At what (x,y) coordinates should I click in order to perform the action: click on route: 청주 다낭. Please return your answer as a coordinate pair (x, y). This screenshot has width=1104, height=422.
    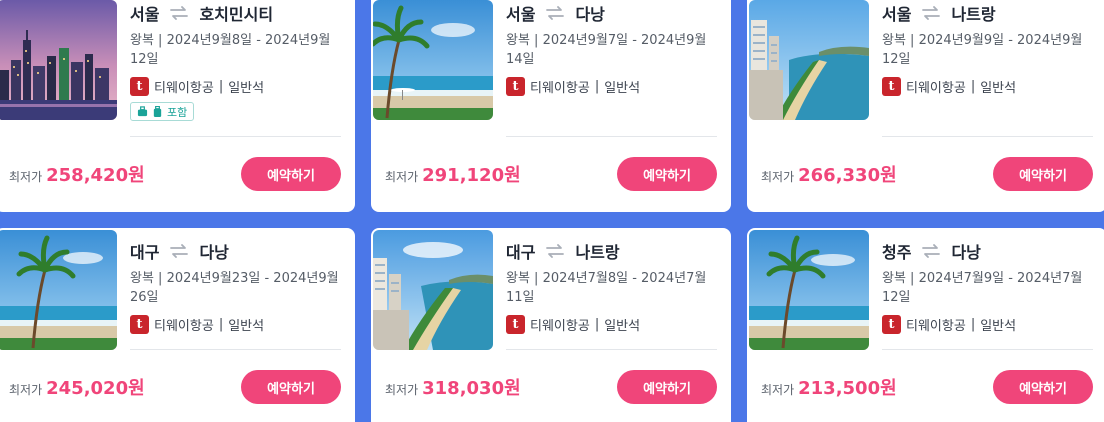
    Looking at the image, I should click on (987, 251).